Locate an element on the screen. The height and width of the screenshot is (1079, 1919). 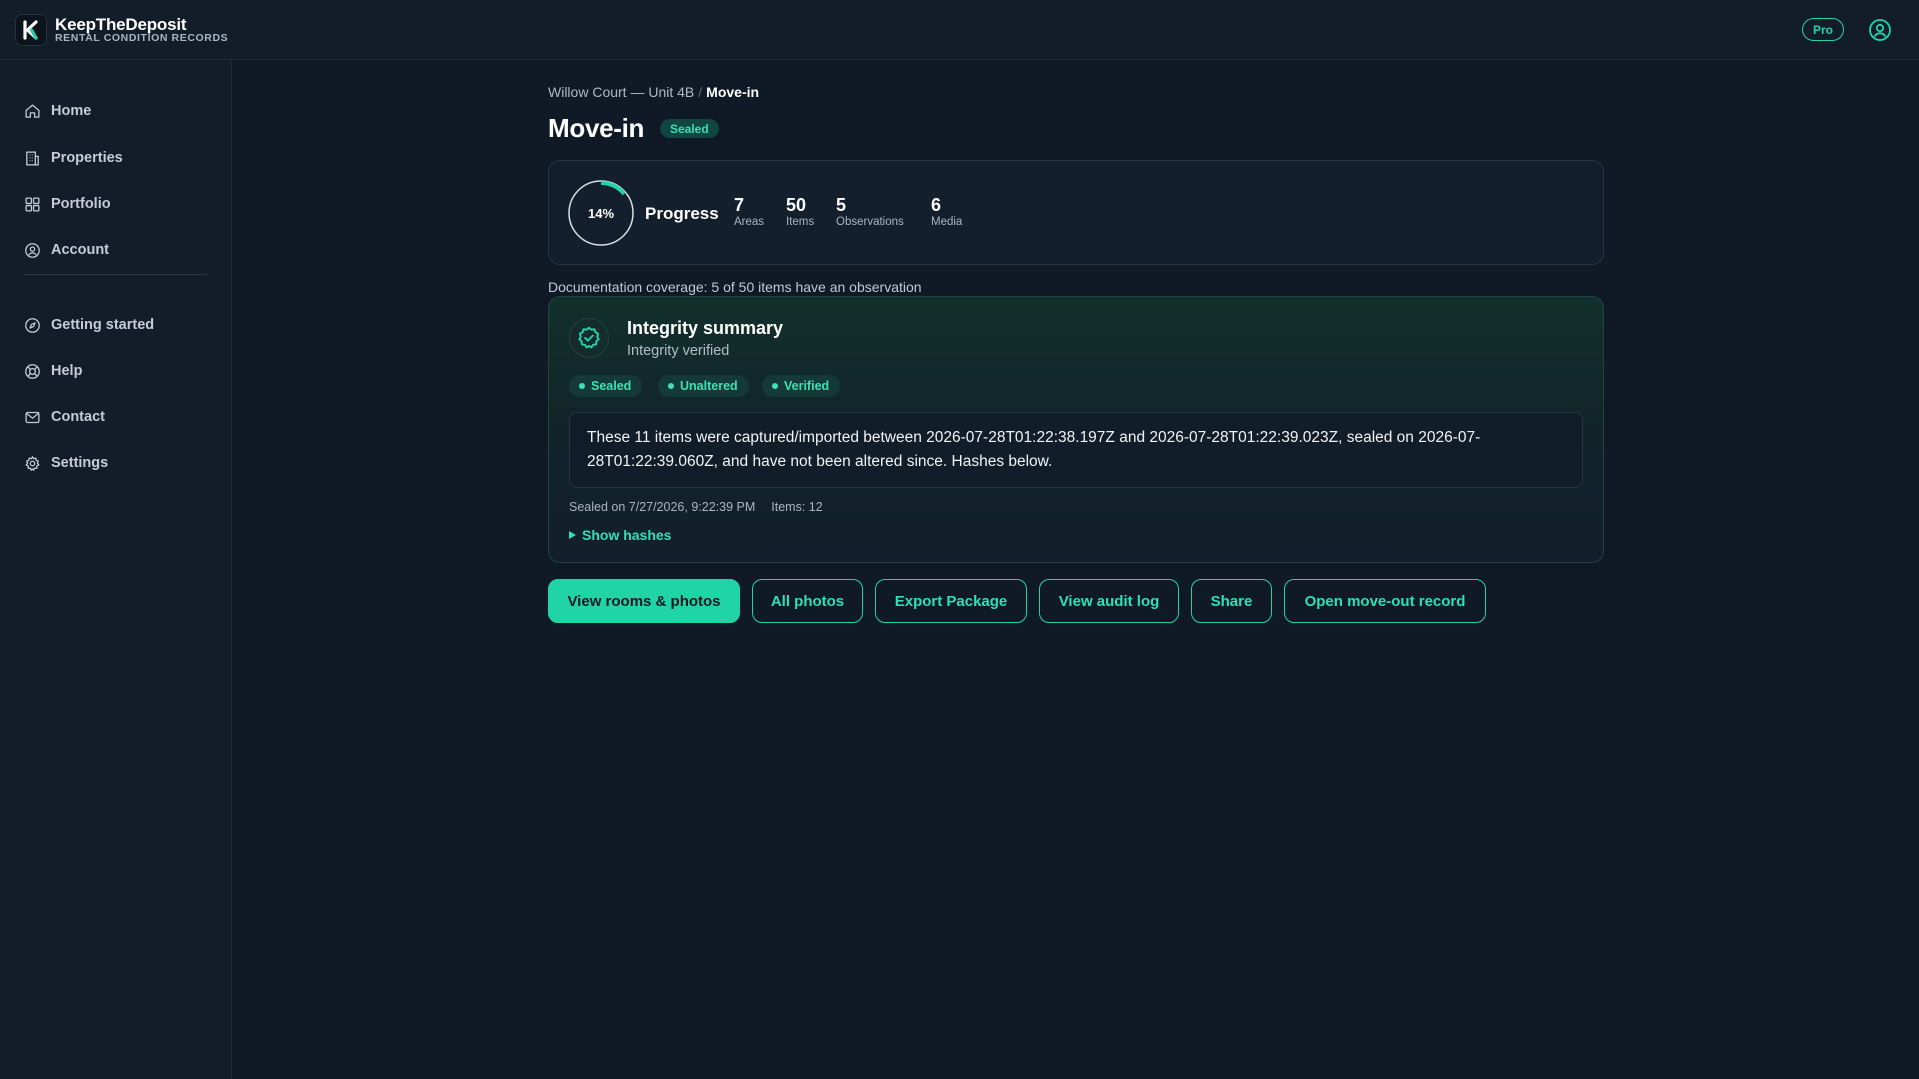
plan-badge: Pro is located at coordinates (1823, 29).